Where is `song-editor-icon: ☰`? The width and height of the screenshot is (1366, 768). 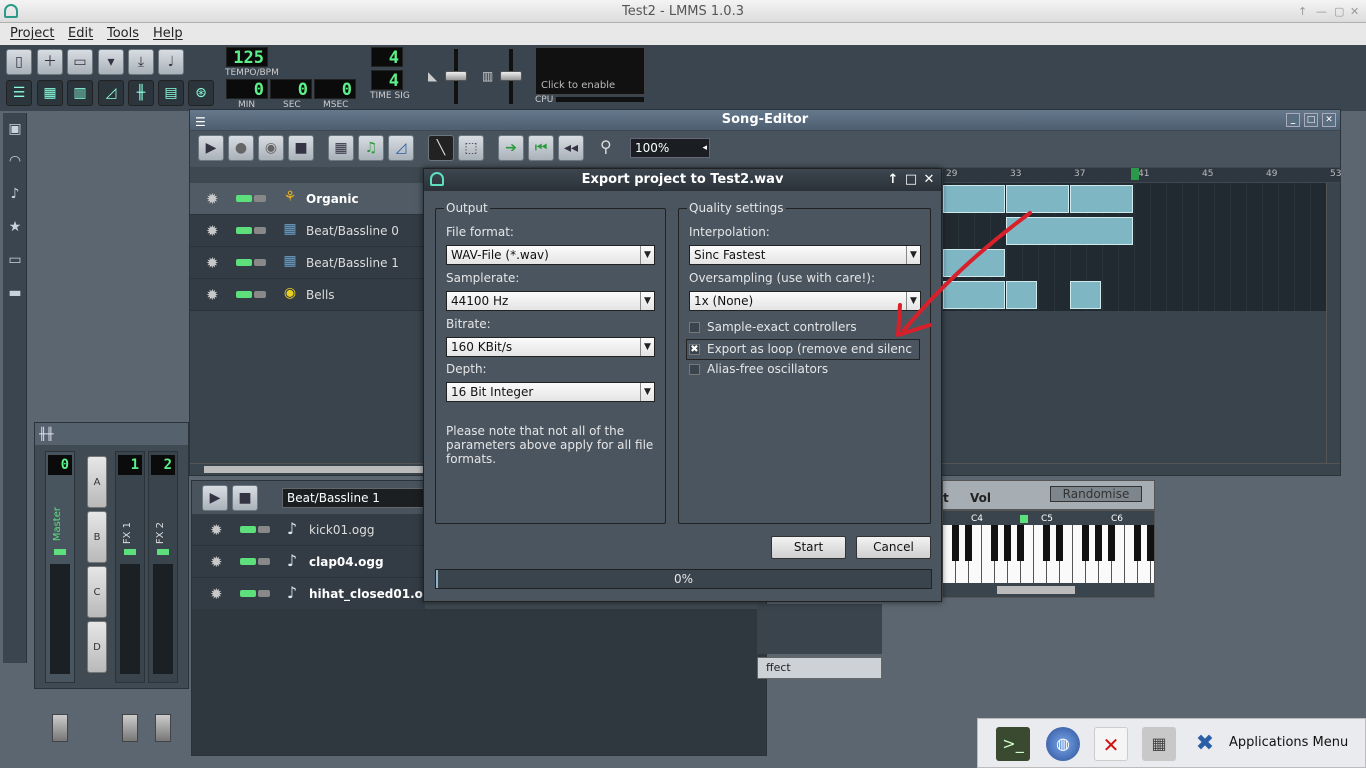
song-editor-icon: ☰ is located at coordinates (19, 93).